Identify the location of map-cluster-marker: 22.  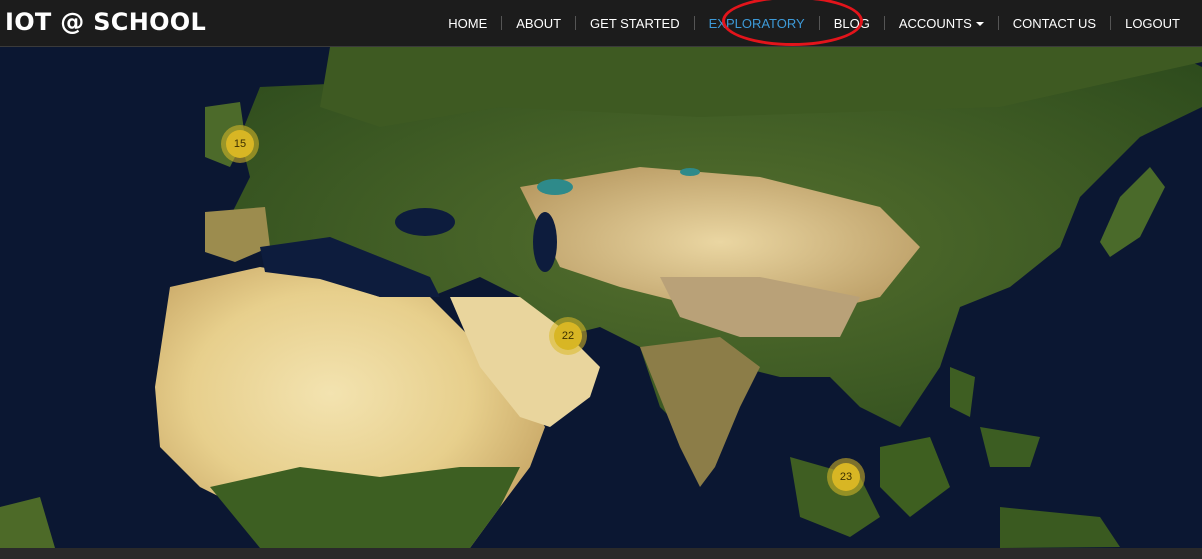
(568, 336).